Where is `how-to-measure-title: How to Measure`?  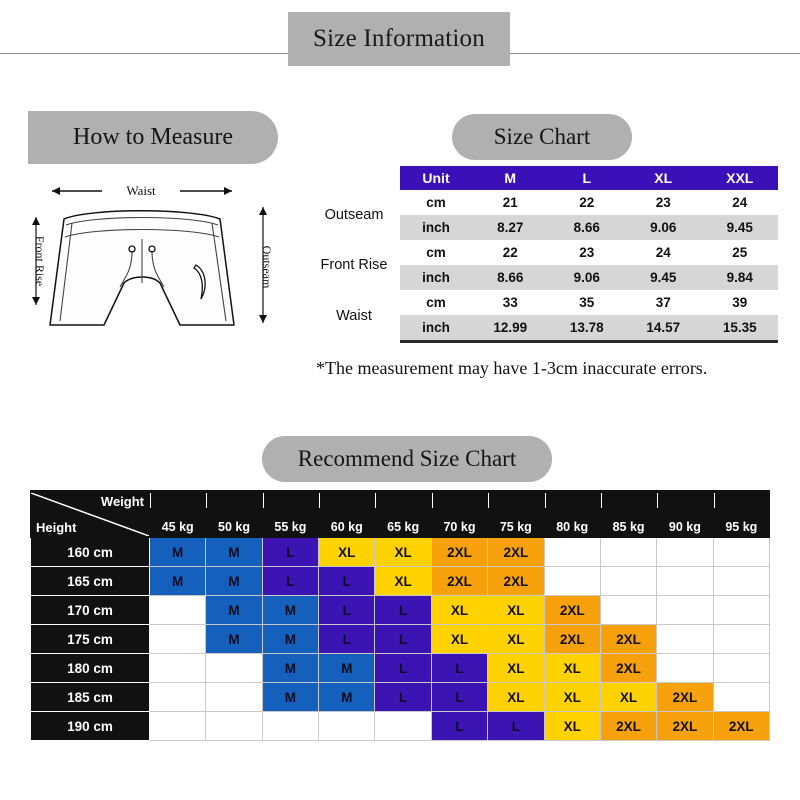 how-to-measure-title: How to Measure is located at coordinates (153, 137).